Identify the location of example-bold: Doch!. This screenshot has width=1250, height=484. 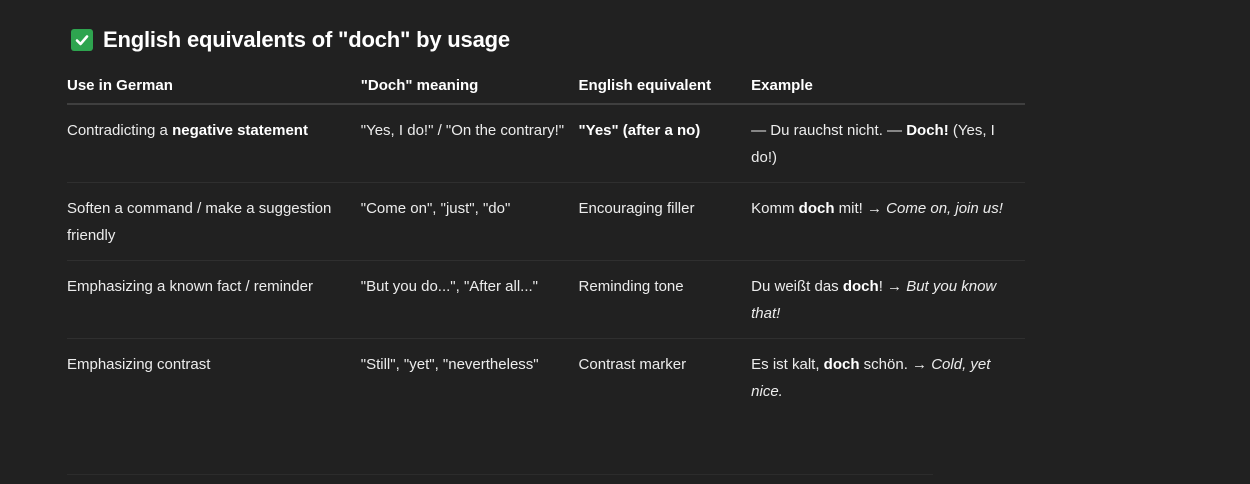
(927, 130).